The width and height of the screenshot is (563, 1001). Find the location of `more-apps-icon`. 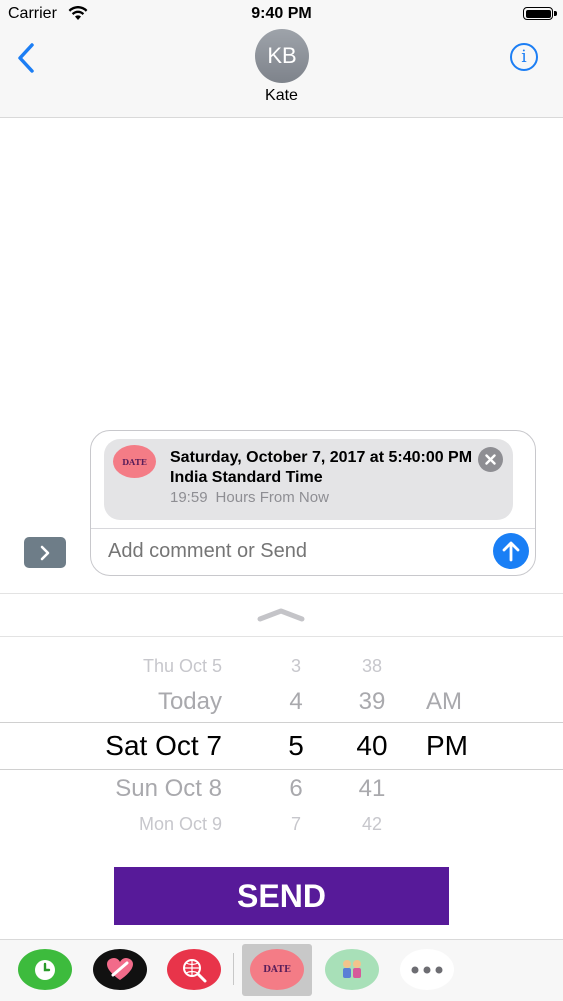

more-apps-icon is located at coordinates (427, 969).